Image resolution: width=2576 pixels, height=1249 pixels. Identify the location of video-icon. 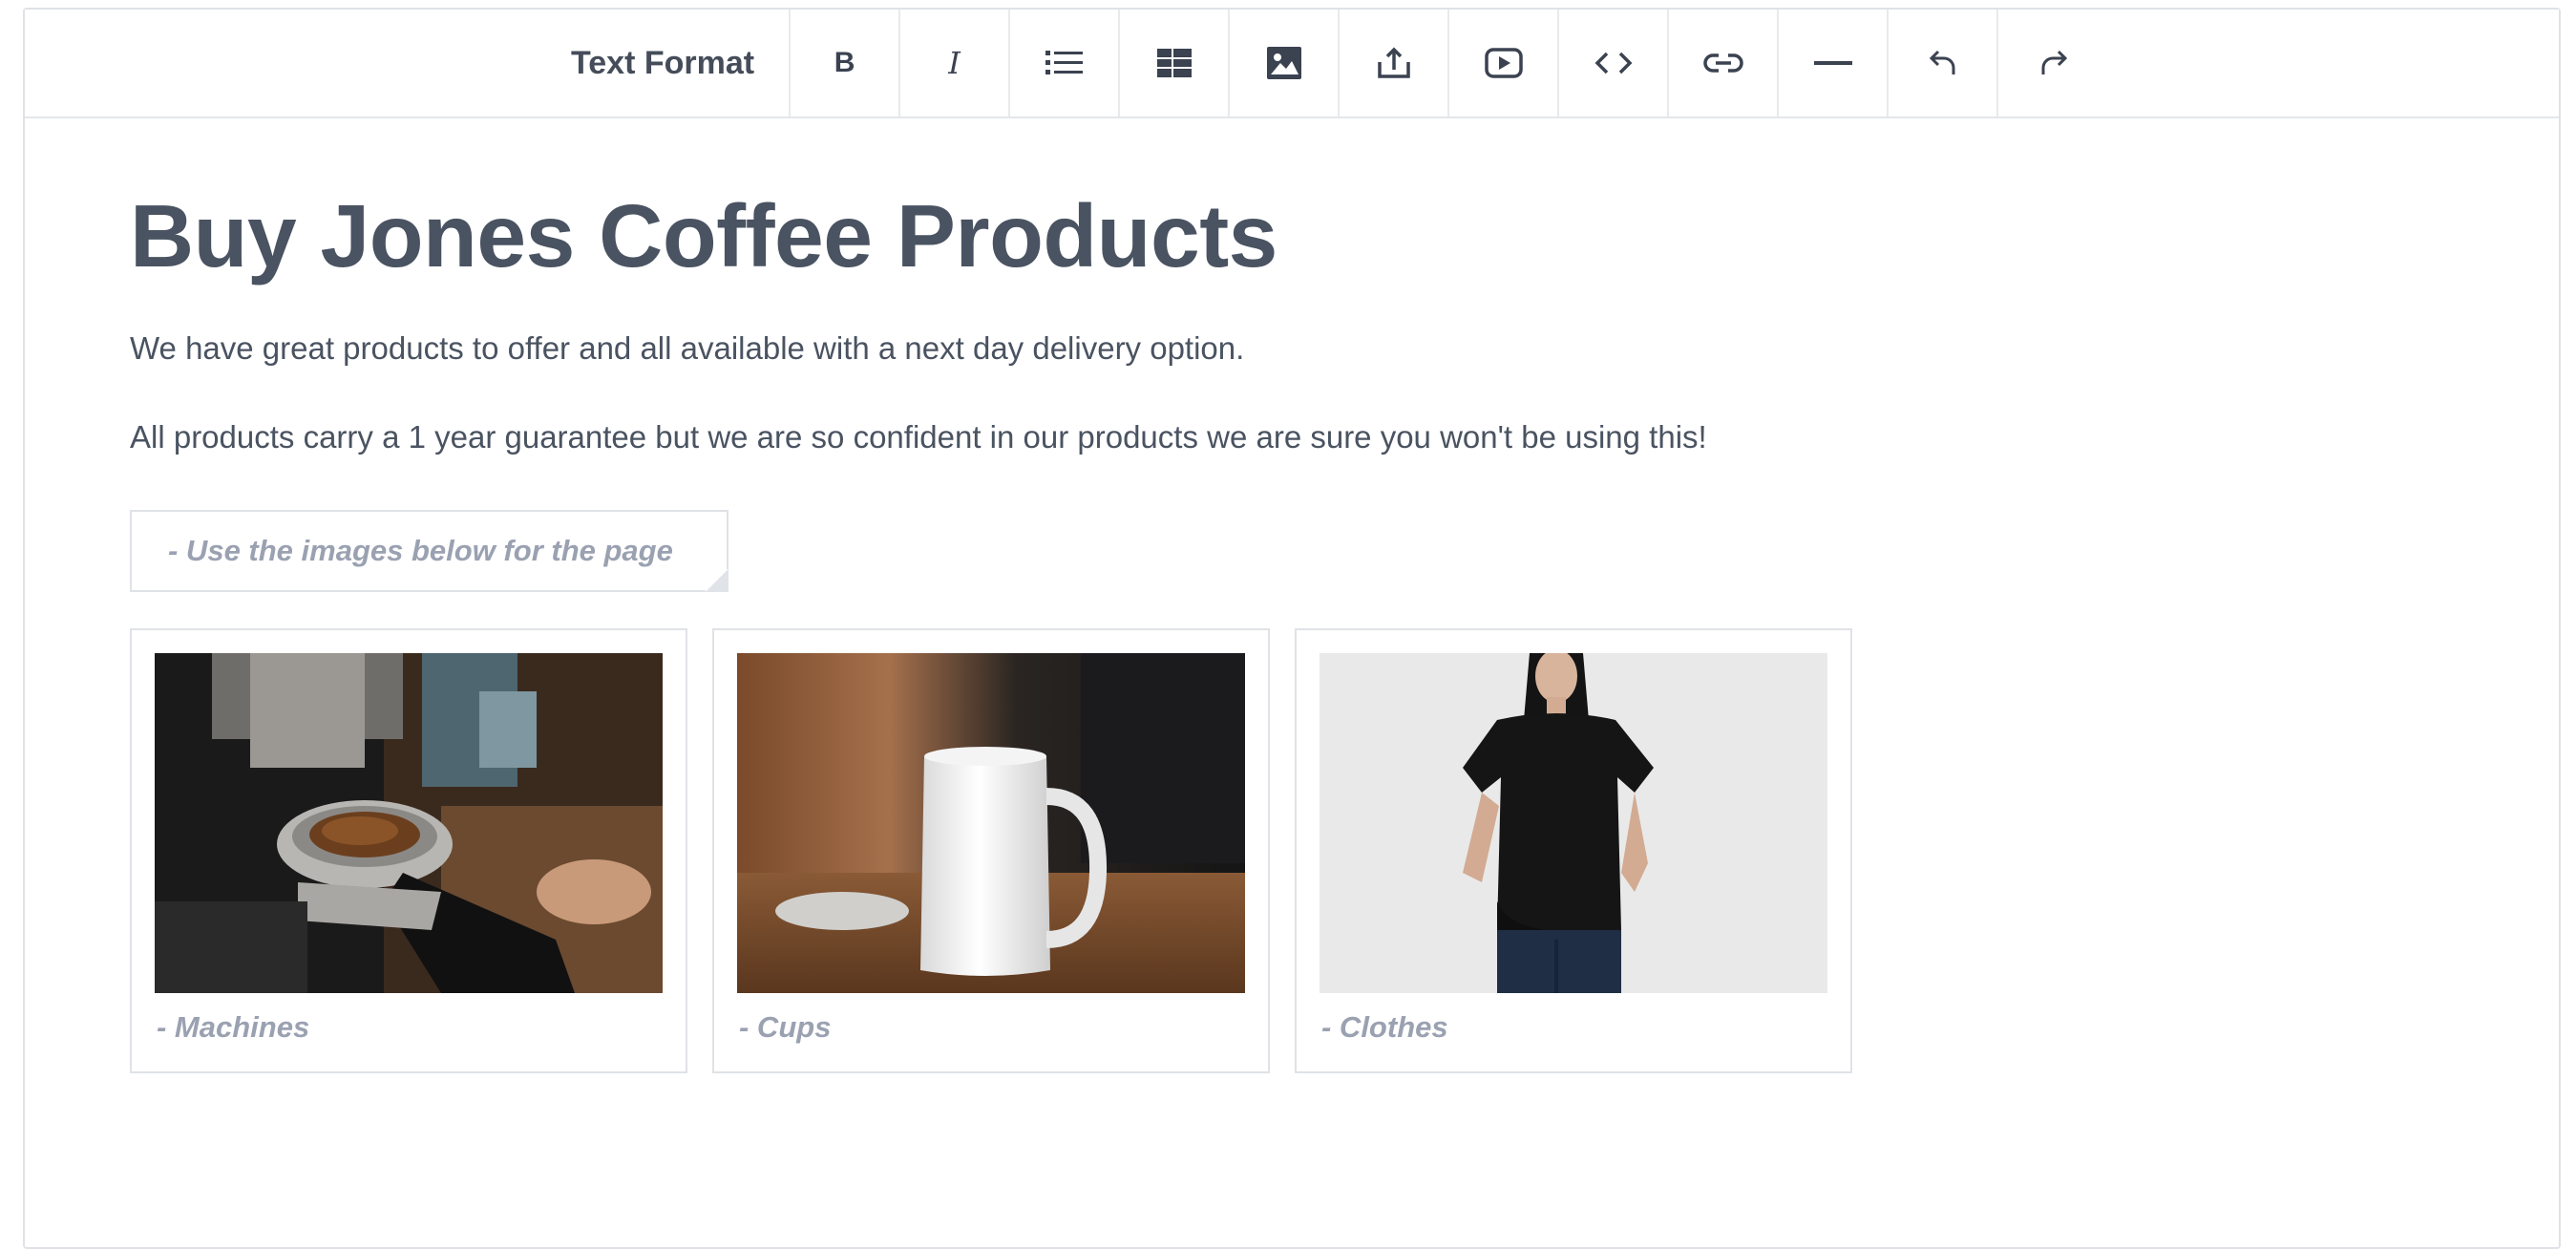
(1503, 63).